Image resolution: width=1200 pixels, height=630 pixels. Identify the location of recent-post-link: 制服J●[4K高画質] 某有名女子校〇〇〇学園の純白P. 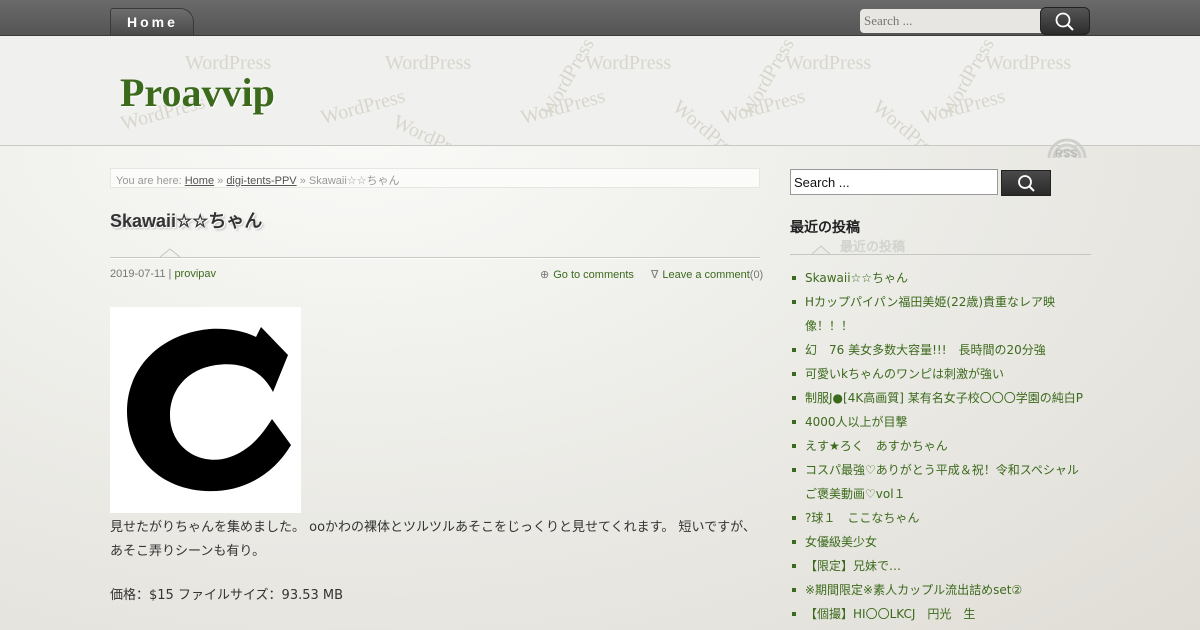
(940, 398).